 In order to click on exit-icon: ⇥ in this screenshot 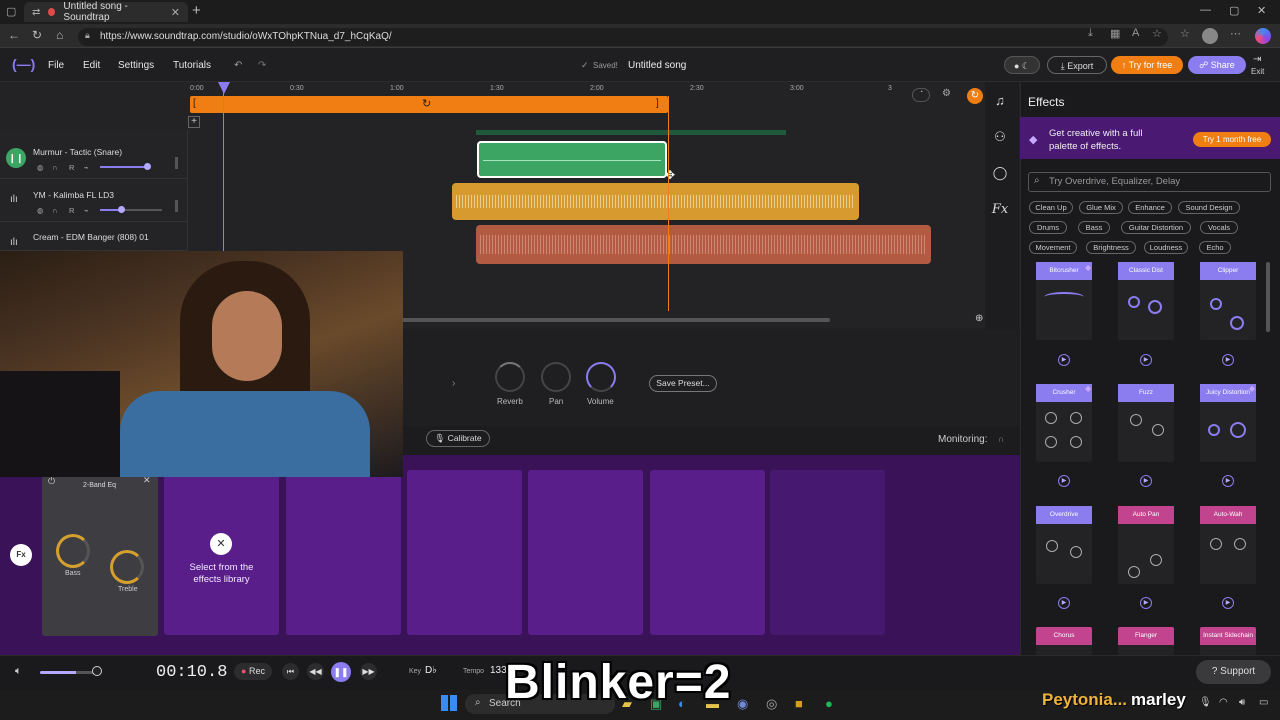, I will do `click(1257, 59)`.